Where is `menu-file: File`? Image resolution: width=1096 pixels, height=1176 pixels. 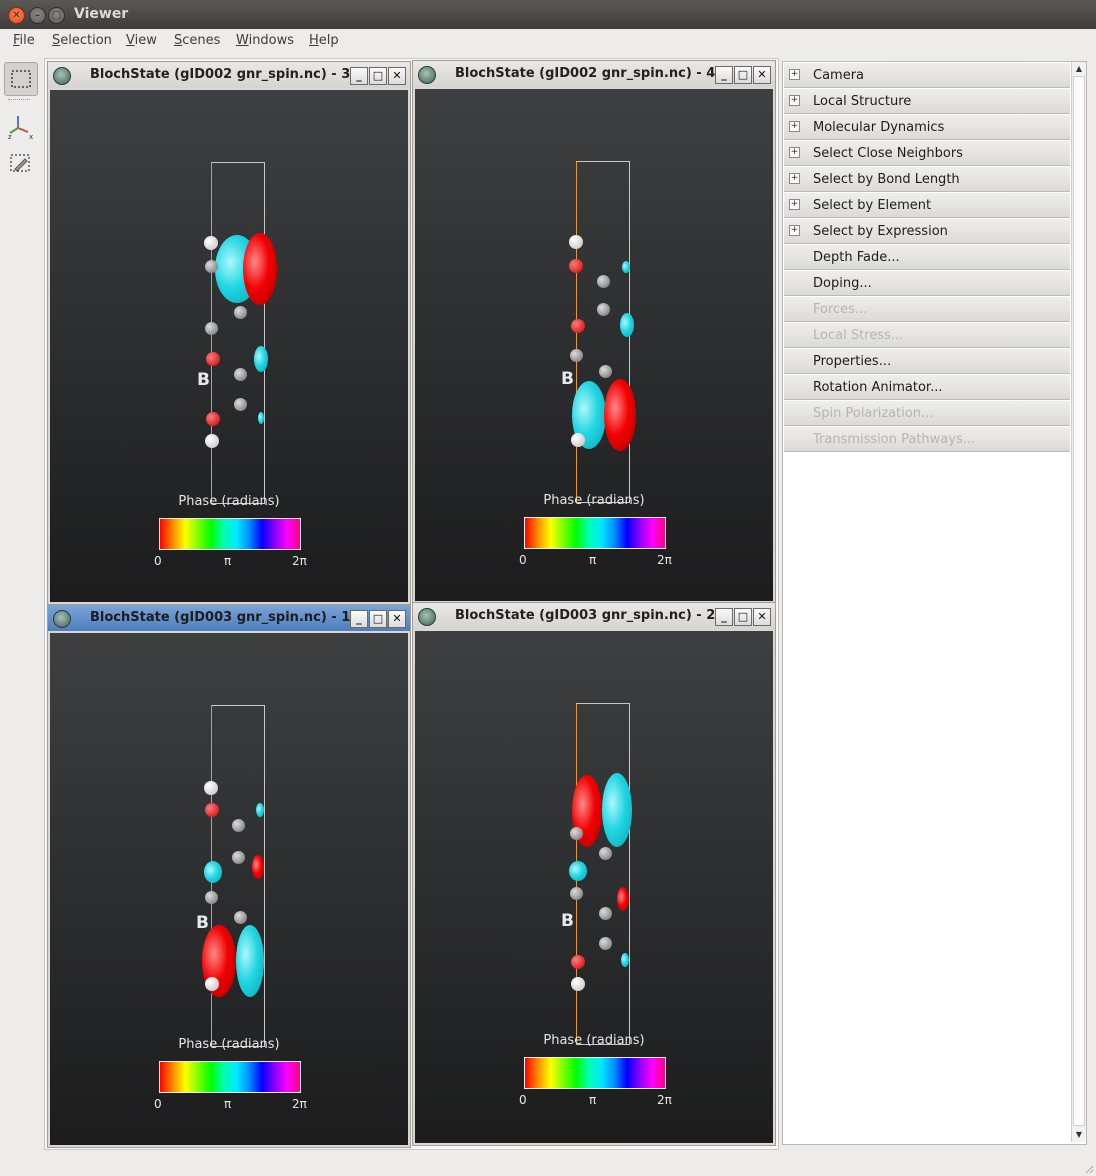
menu-file: File is located at coordinates (24, 40).